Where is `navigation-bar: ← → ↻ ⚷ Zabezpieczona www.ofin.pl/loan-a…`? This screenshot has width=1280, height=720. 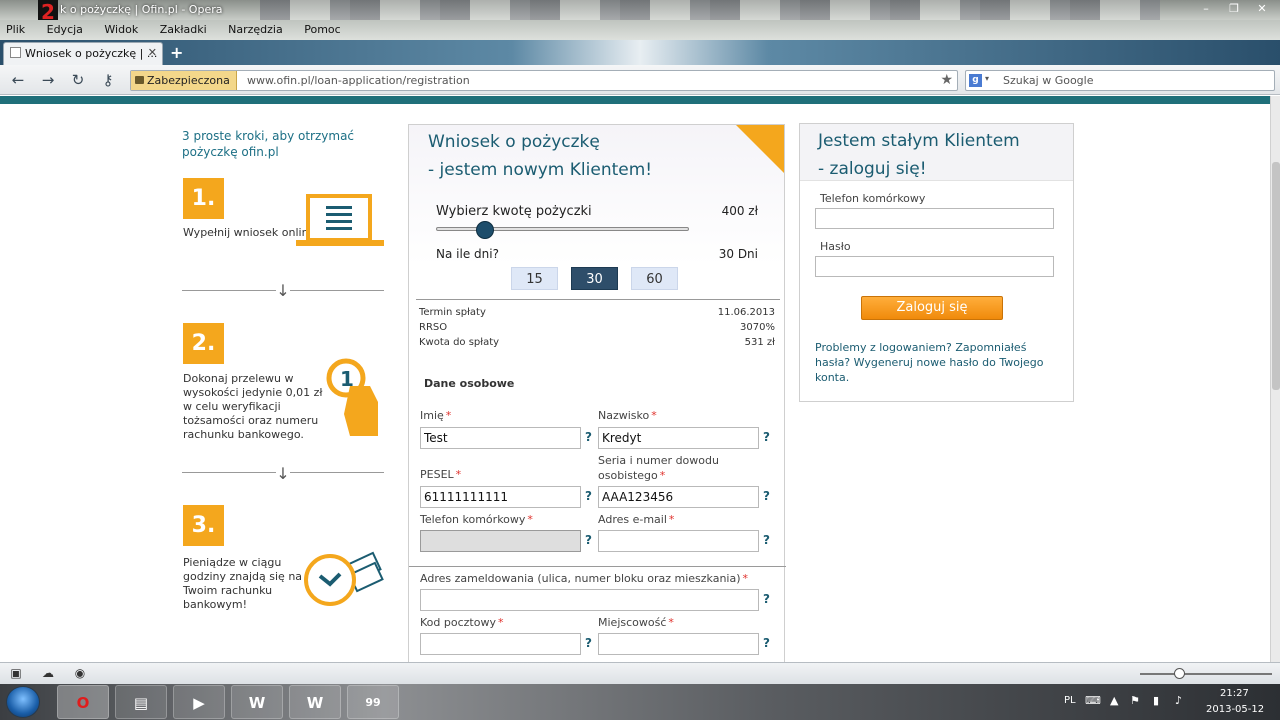
navigation-bar: ← → ↻ ⚷ Zabezpieczona www.ofin.pl/loan-a… is located at coordinates (640, 80).